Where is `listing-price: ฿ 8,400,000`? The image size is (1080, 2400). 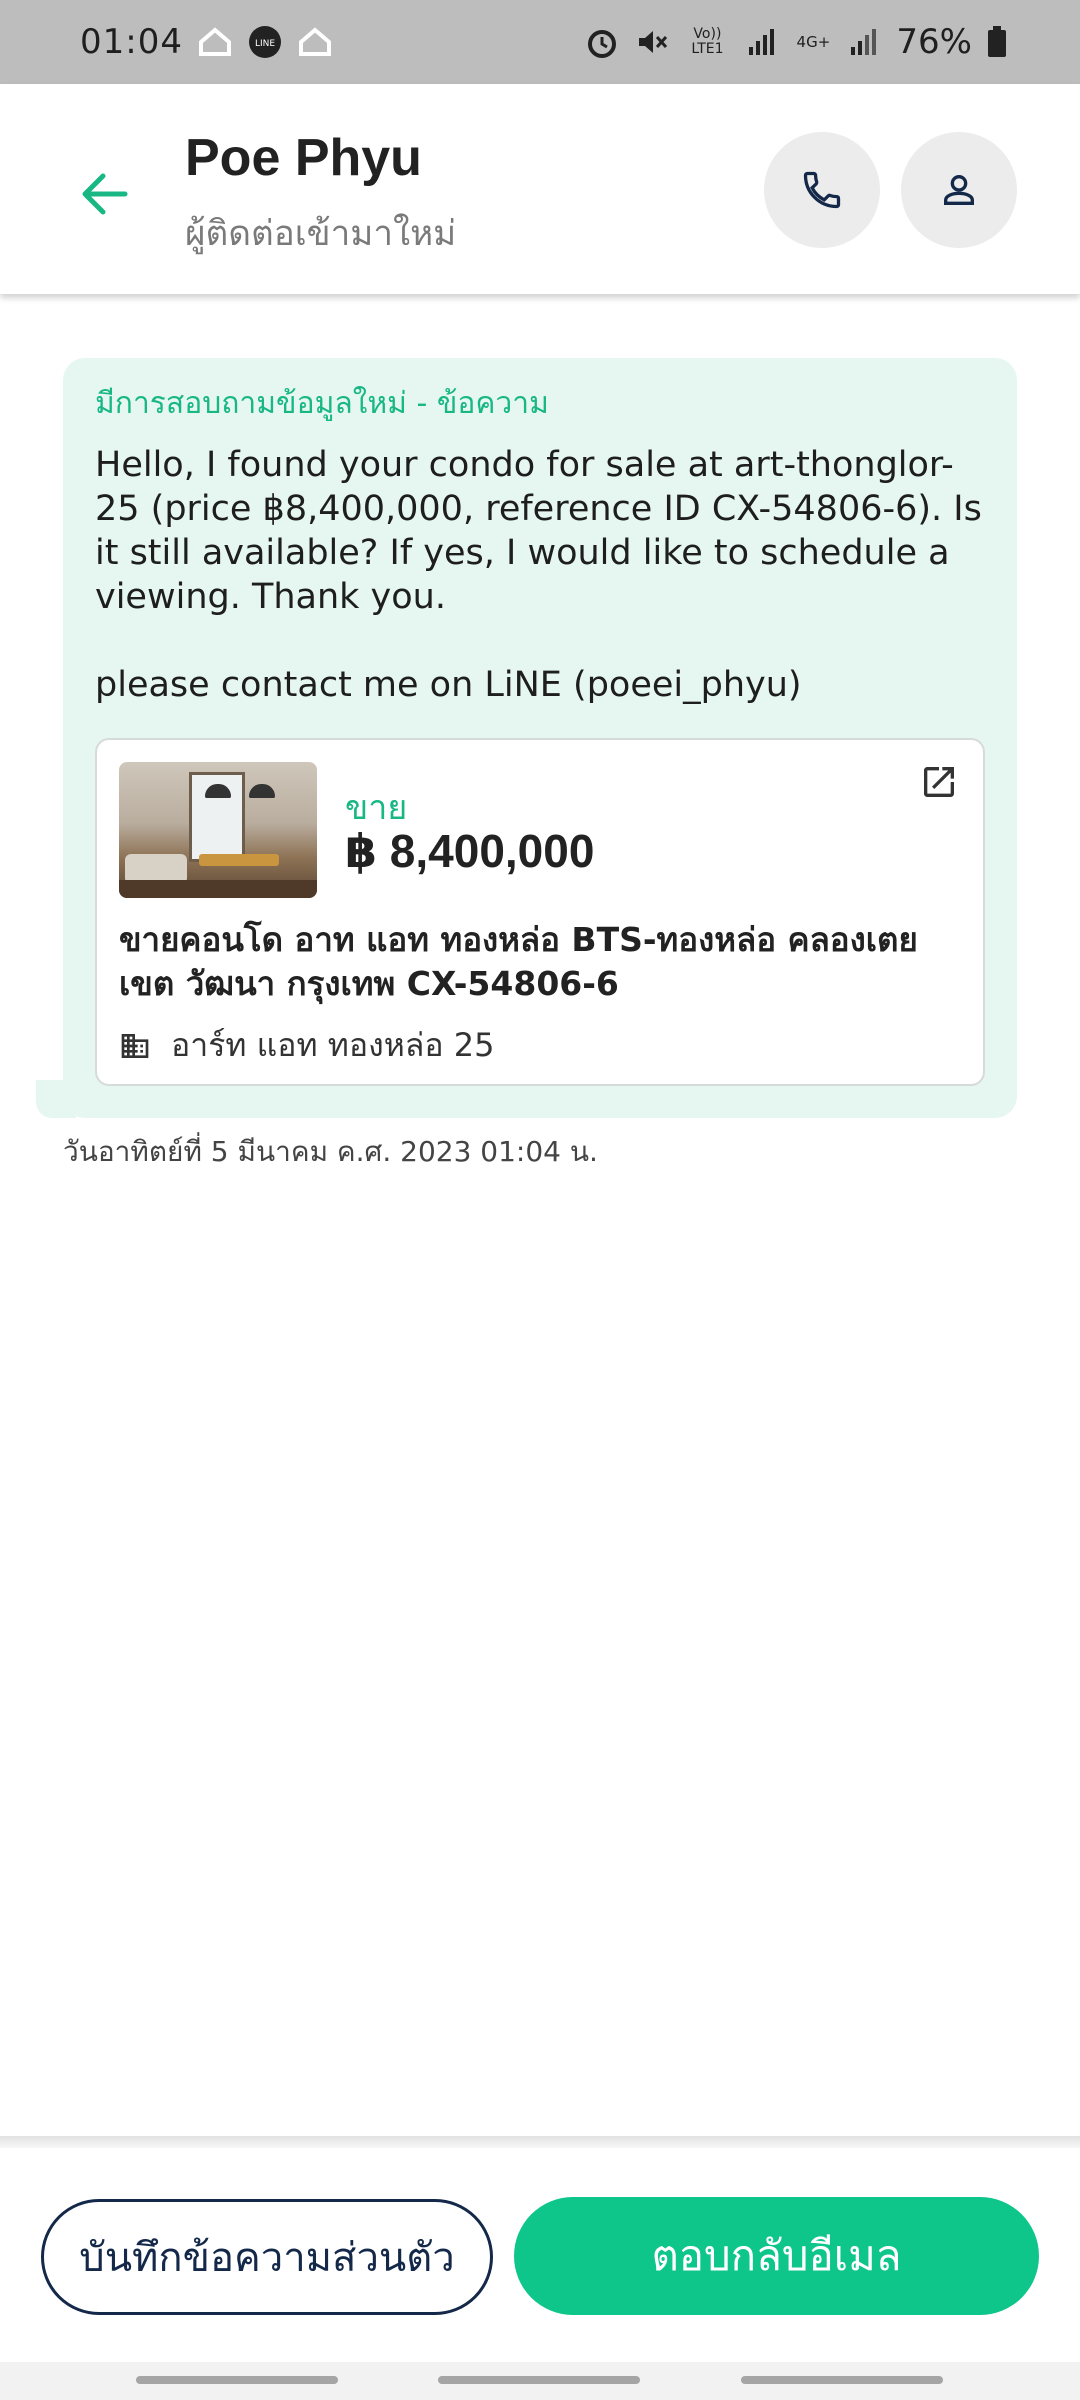 listing-price: ฿ 8,400,000 is located at coordinates (470, 851).